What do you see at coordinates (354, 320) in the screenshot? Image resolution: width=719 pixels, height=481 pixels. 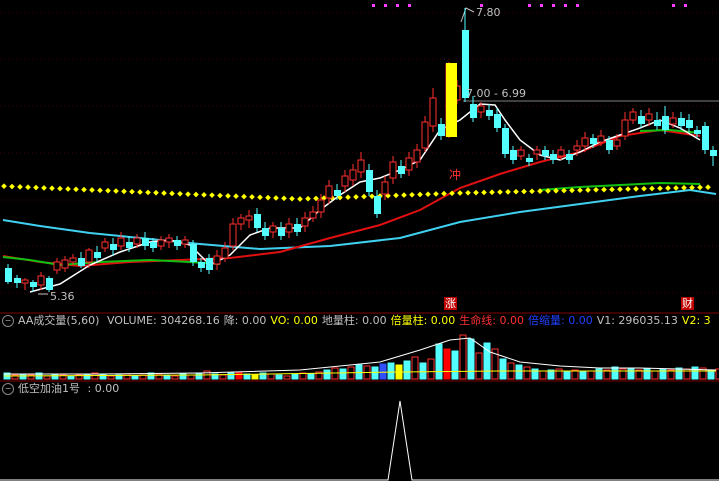 I see `volume-stat: 地量柱: 0.00` at bounding box center [354, 320].